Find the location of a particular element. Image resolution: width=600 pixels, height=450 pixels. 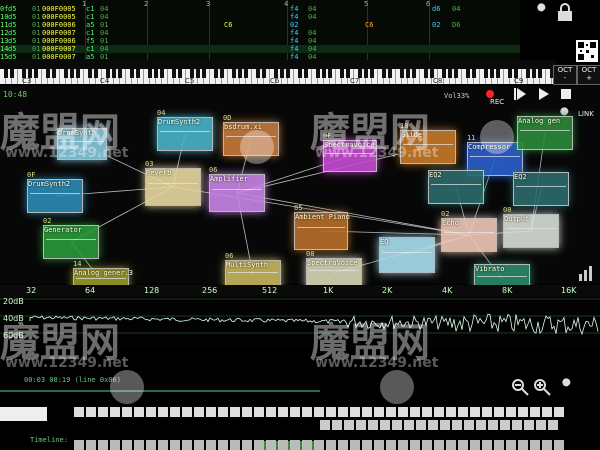

qr-icon is located at coordinates (587, 51).